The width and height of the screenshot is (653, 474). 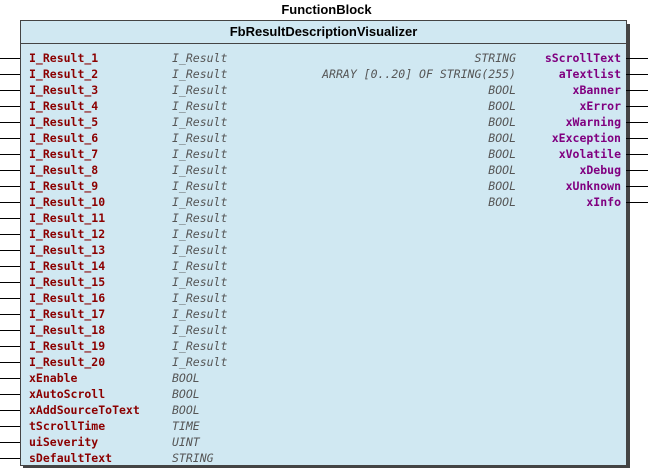 What do you see at coordinates (64, 186) in the screenshot?
I see `input-port-name: I_Result_9` at bounding box center [64, 186].